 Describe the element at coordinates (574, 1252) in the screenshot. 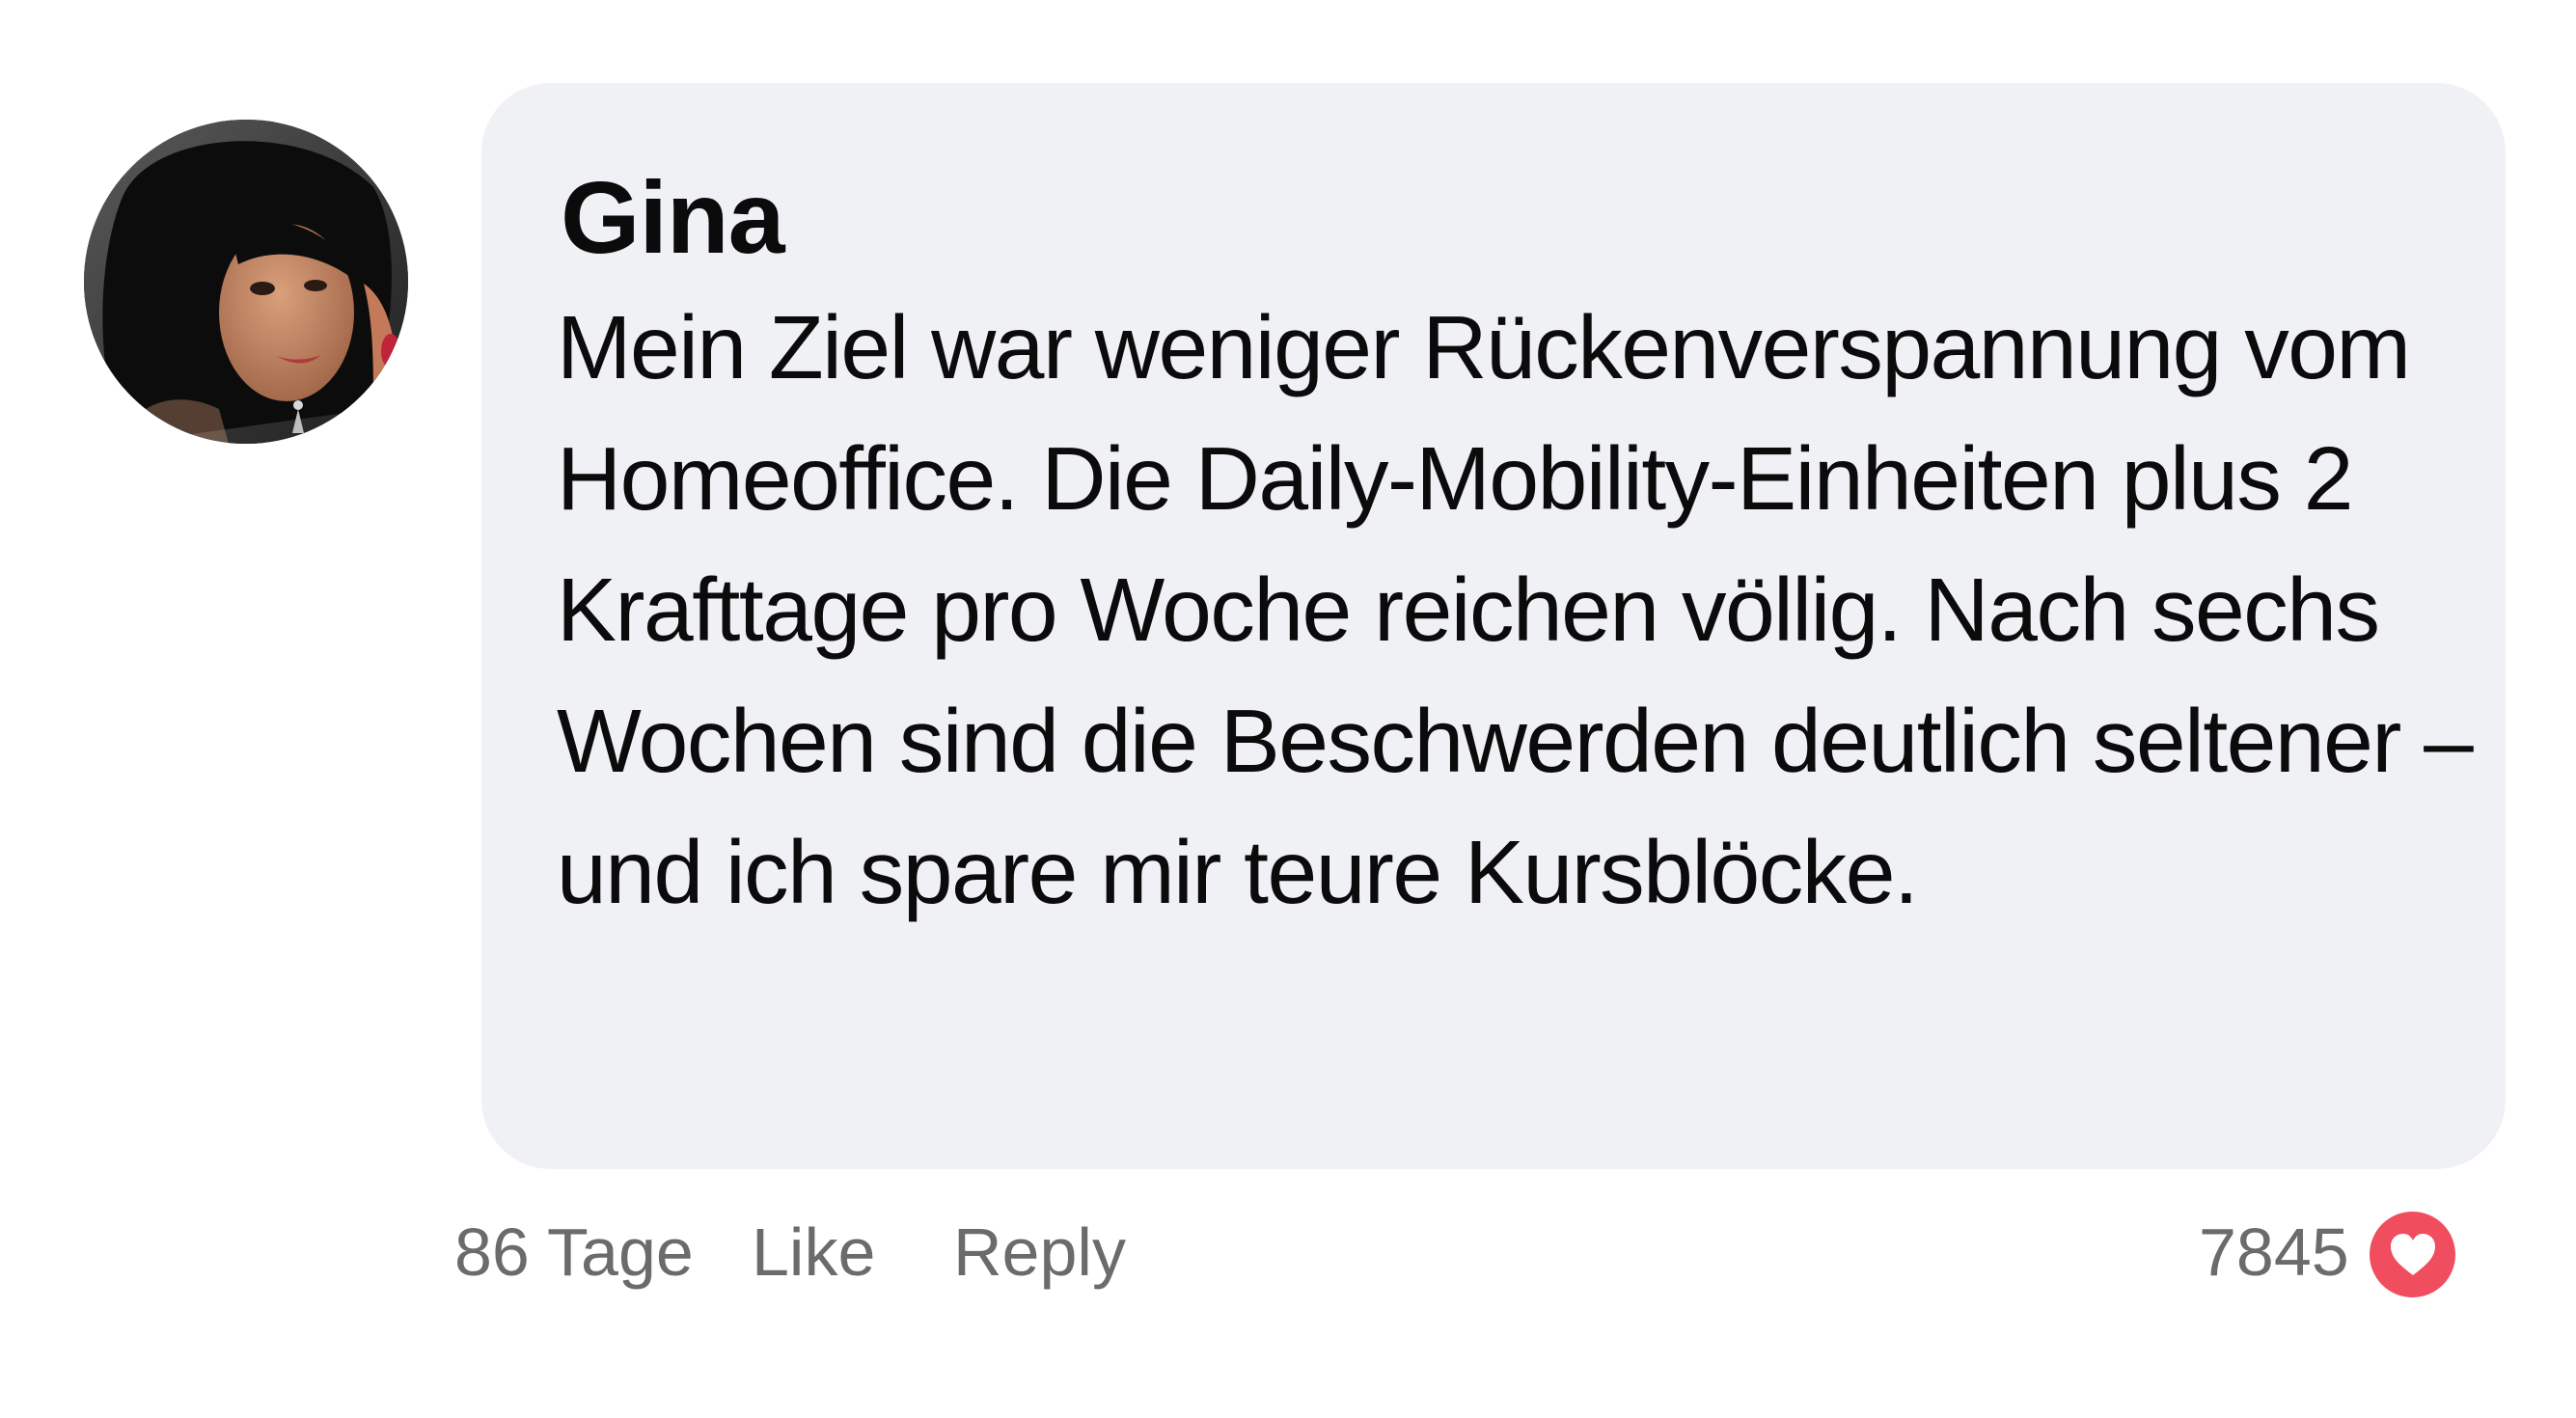

I see `comment-age: 86 Tage` at that location.